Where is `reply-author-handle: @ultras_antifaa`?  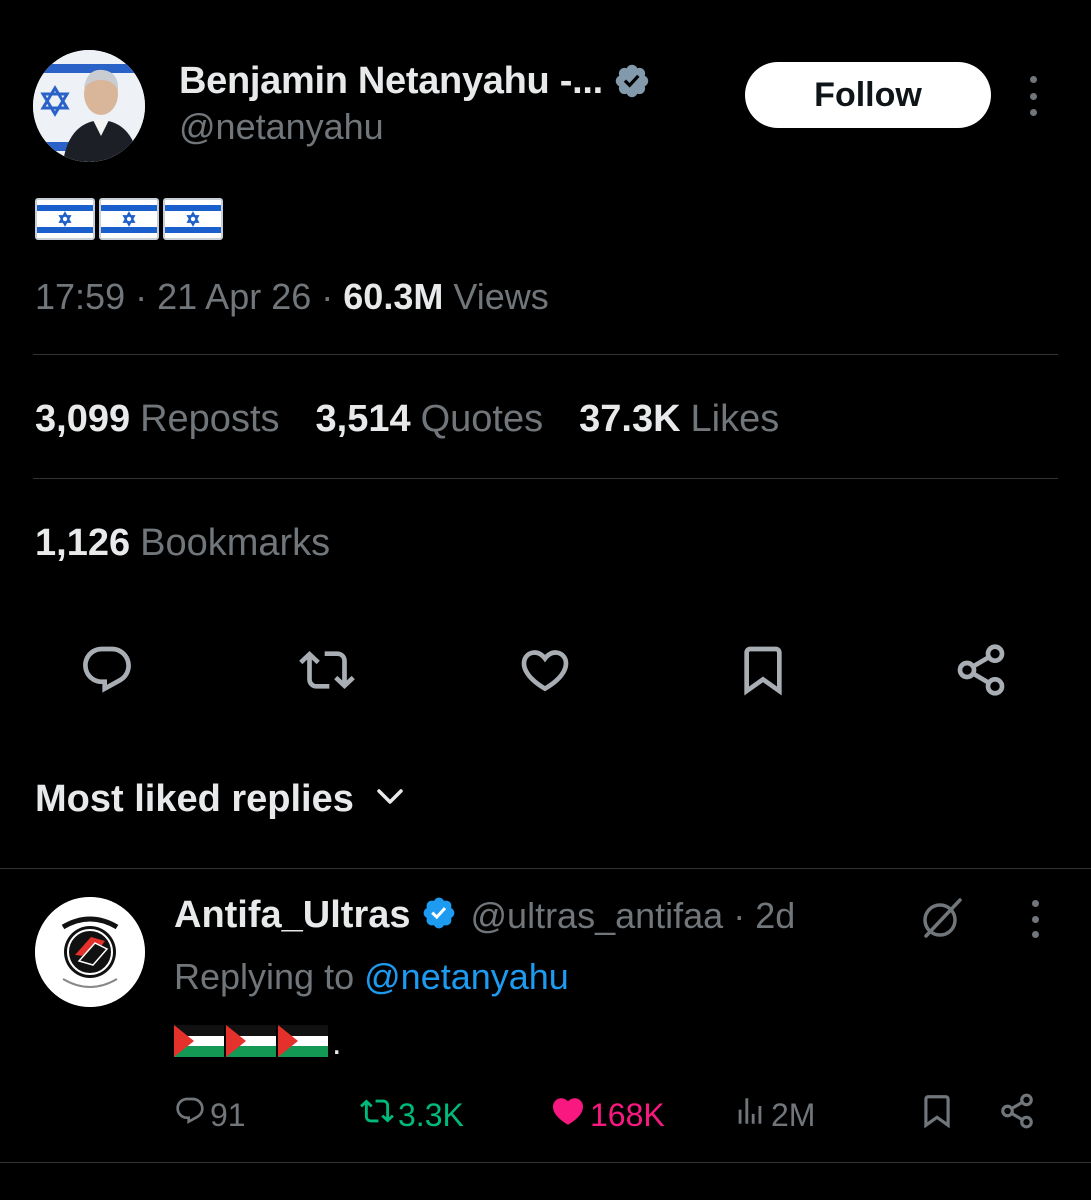
reply-author-handle: @ultras_antifaa is located at coordinates (597, 916).